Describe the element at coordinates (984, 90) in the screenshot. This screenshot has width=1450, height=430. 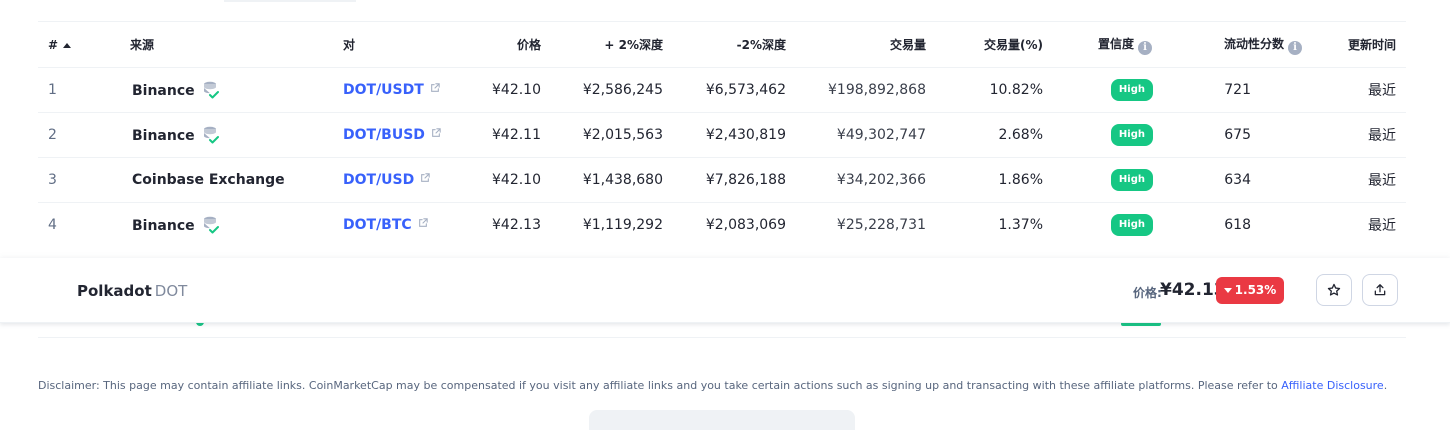
I see `volume-pct-cell: 10.82%` at that location.